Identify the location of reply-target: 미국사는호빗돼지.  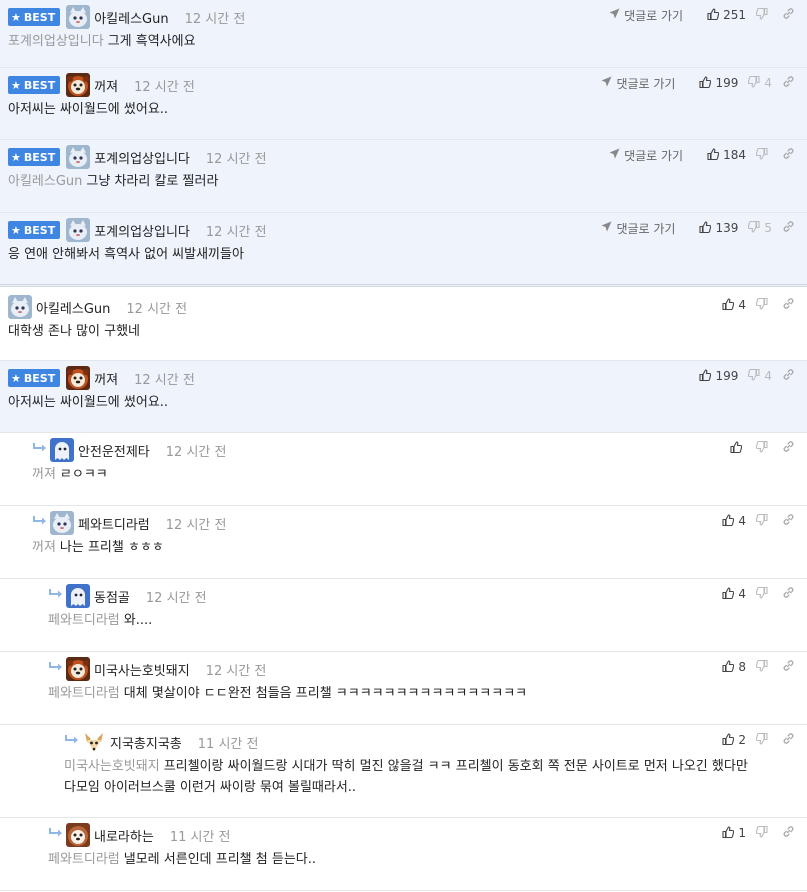
(112, 766).